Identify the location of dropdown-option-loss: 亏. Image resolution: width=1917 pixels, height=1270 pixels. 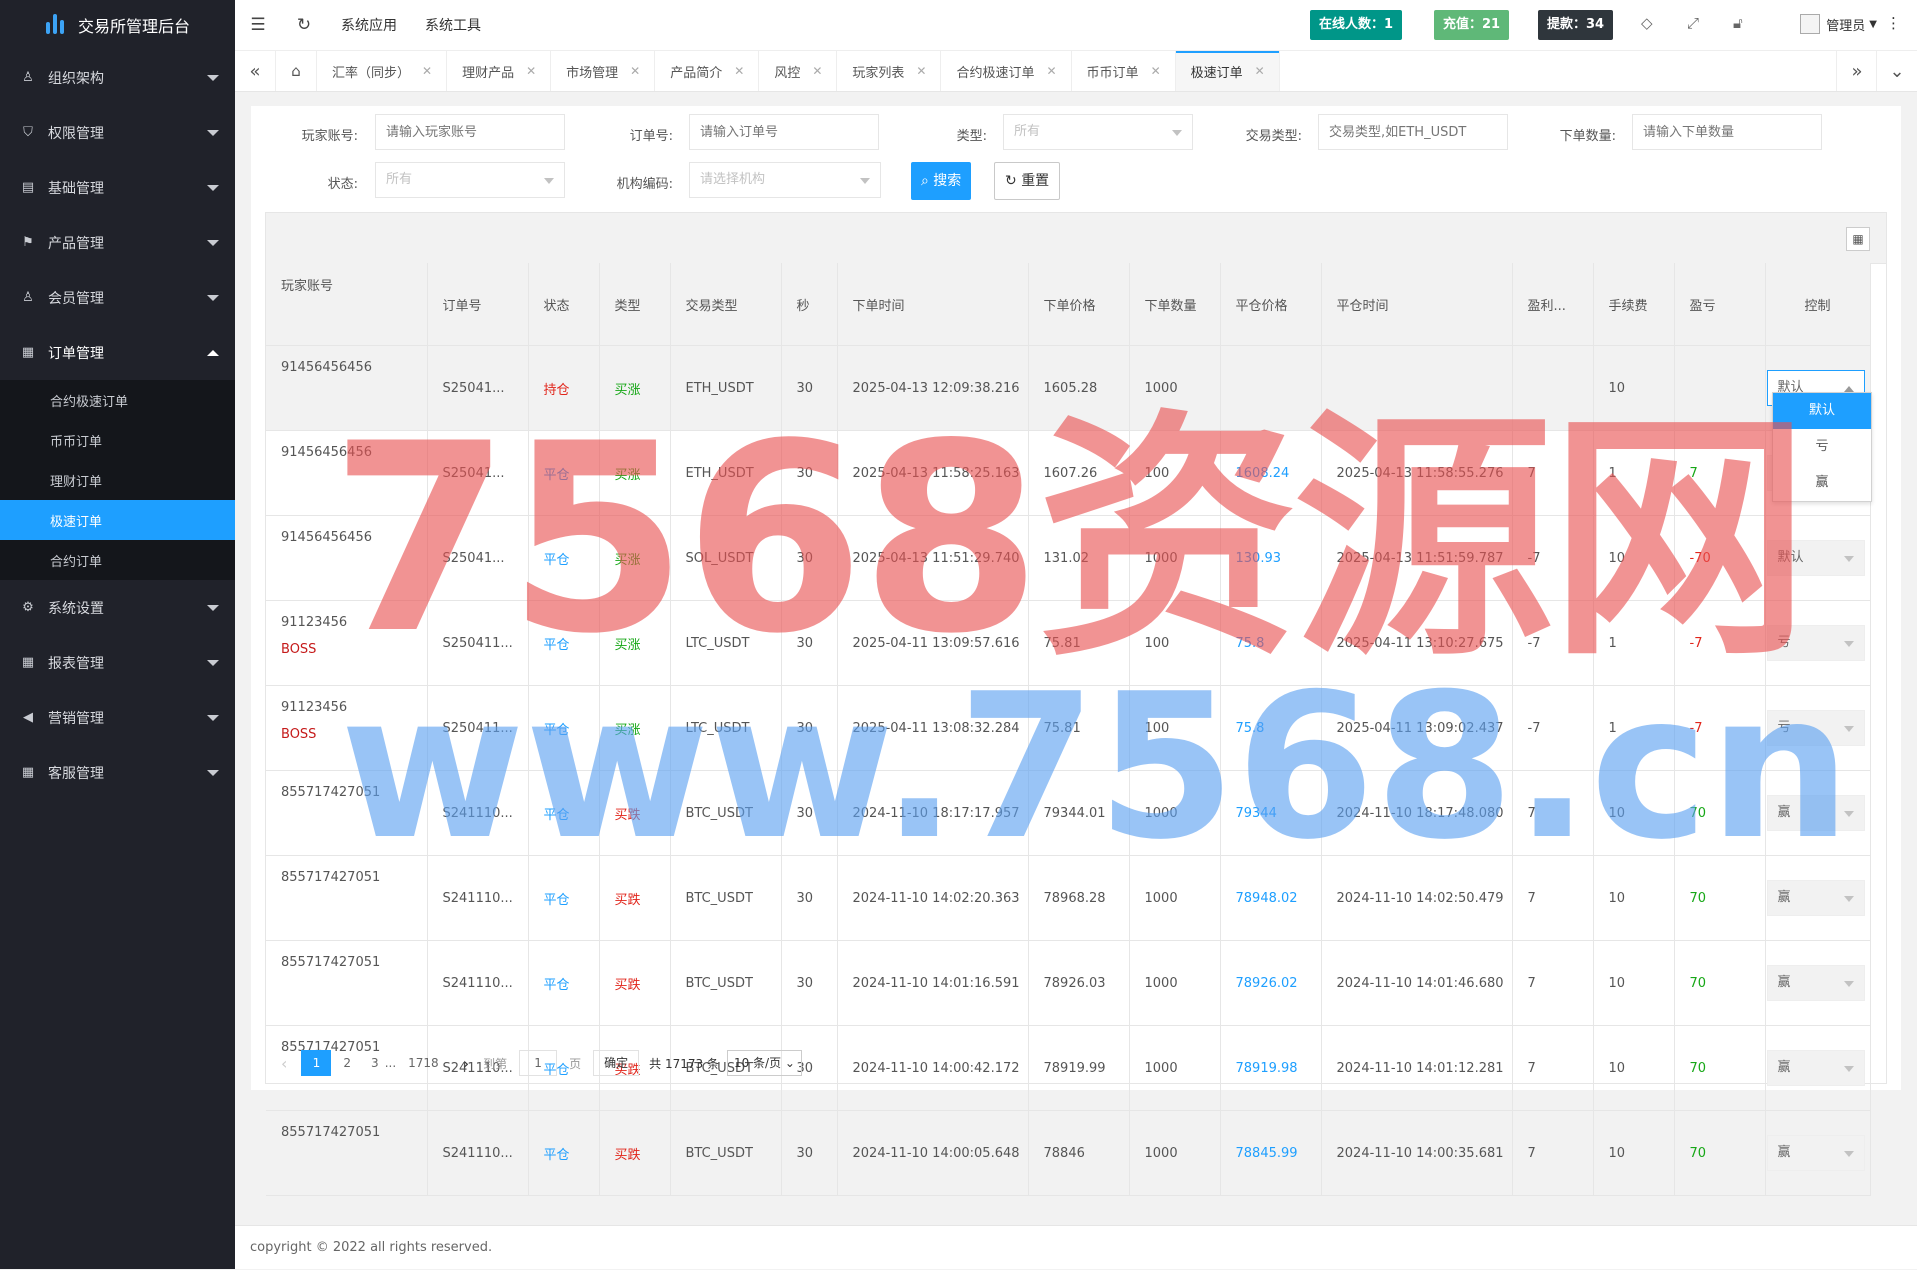
(1822, 447).